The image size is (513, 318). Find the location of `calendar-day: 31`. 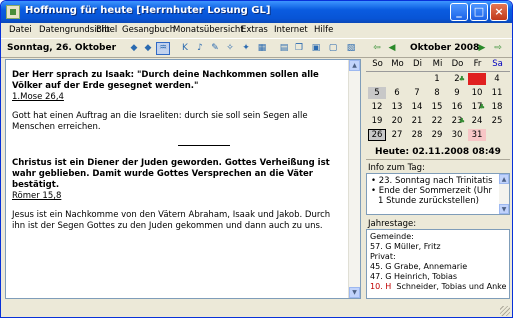

calendar-day: 31 is located at coordinates (477, 135).